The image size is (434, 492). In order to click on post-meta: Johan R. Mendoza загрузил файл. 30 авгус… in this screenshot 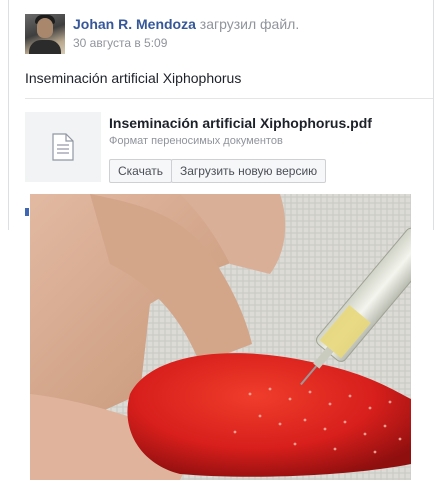, I will do `click(186, 34)`.